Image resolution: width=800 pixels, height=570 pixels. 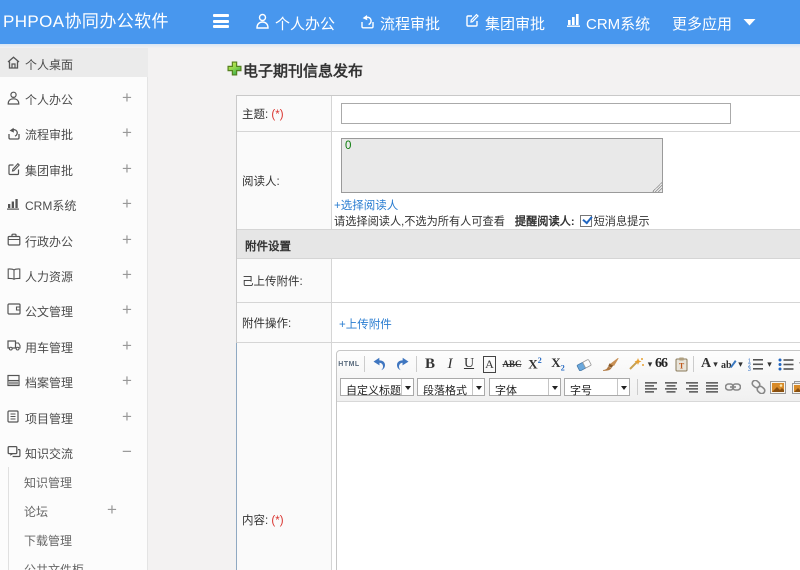 I want to click on svg-text: 3, so click(x=749, y=369).